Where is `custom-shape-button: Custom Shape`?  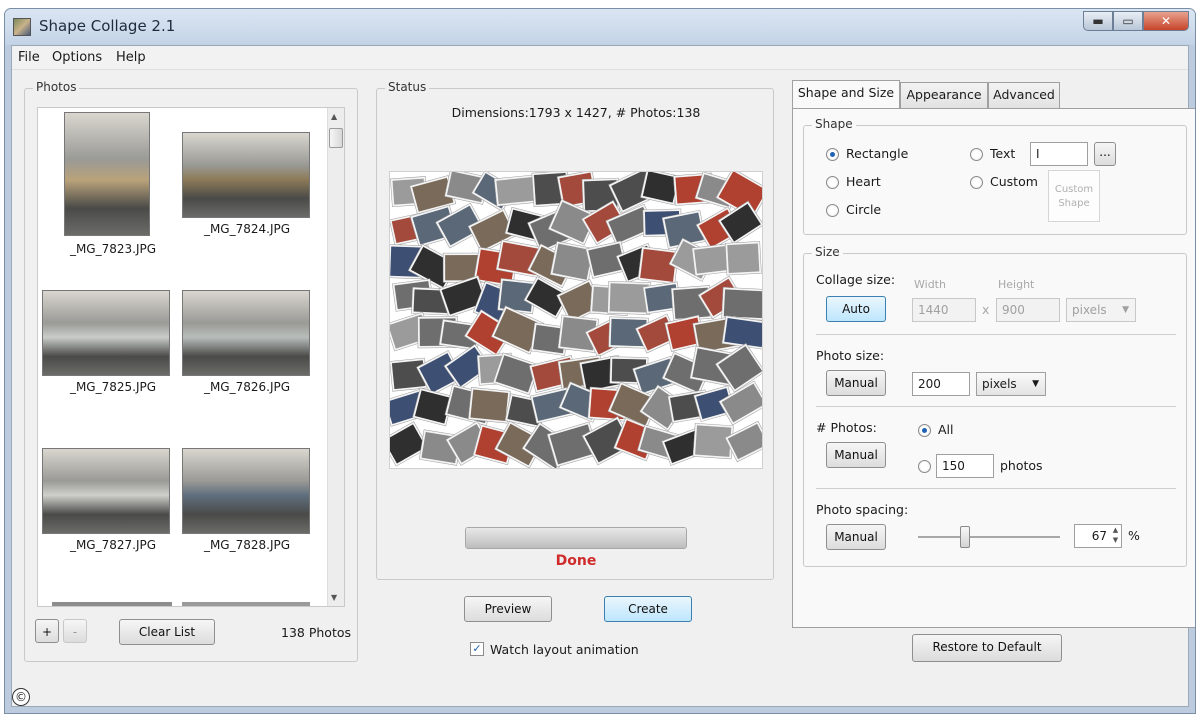
custom-shape-button: Custom Shape is located at coordinates (1074, 196).